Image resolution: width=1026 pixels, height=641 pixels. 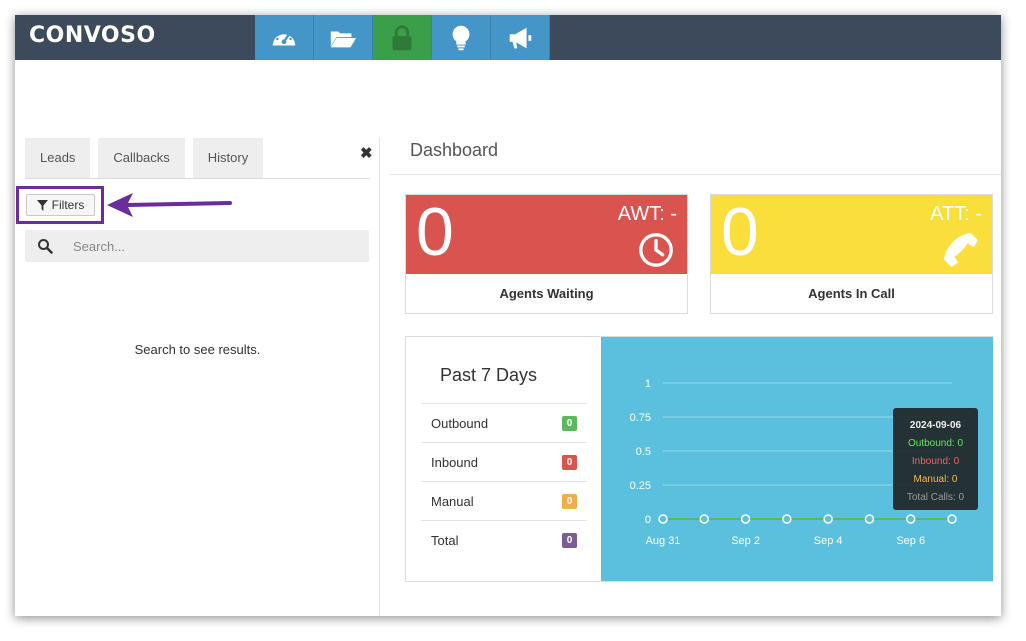 I want to click on tooltip-outbound: Outbound: 0, so click(x=935, y=443).